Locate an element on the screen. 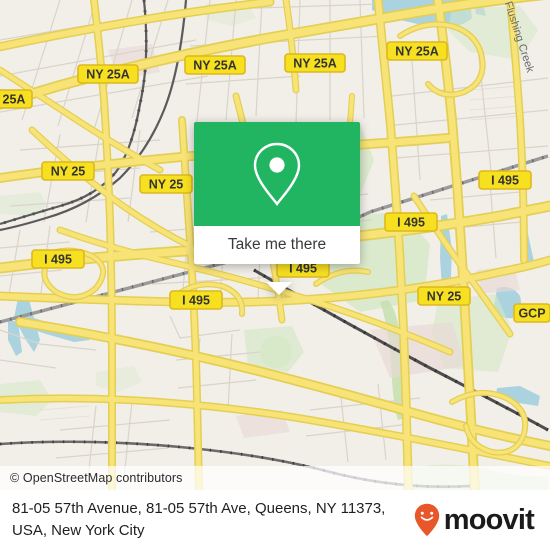 Image resolution: width=550 pixels, height=550 pixels. shield-i495-far-right: I 495 is located at coordinates (505, 180).